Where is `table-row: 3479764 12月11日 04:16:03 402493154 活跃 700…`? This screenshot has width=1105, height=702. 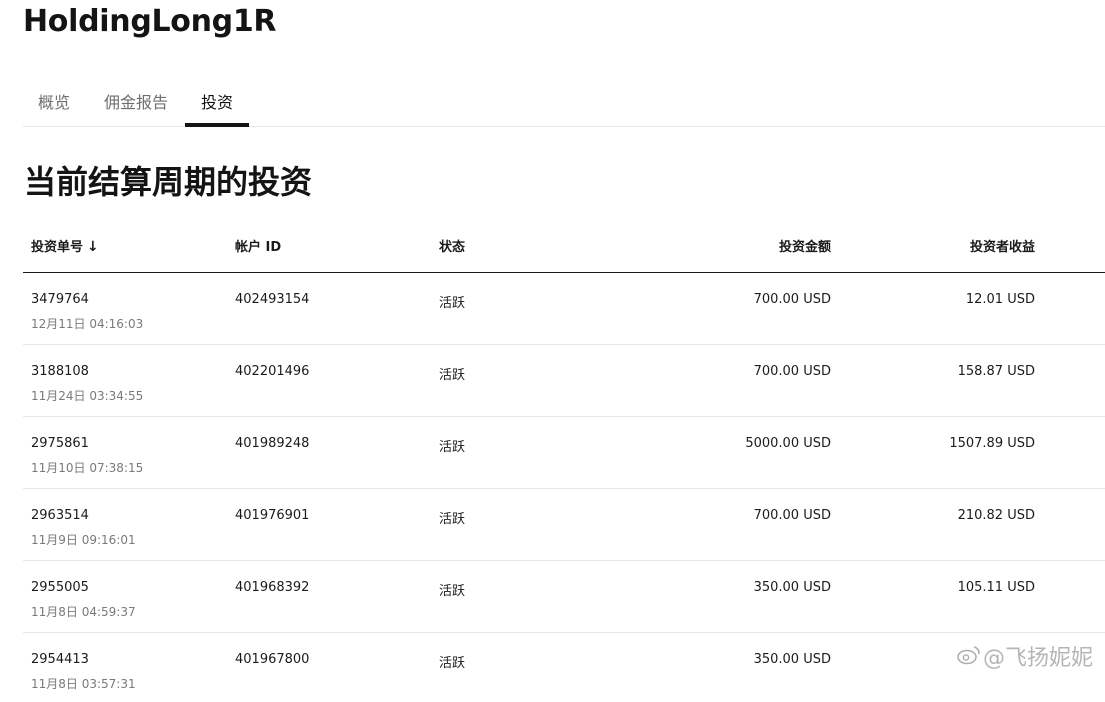 table-row: 3479764 12月11日 04:16:03 402493154 活跃 700… is located at coordinates (564, 309).